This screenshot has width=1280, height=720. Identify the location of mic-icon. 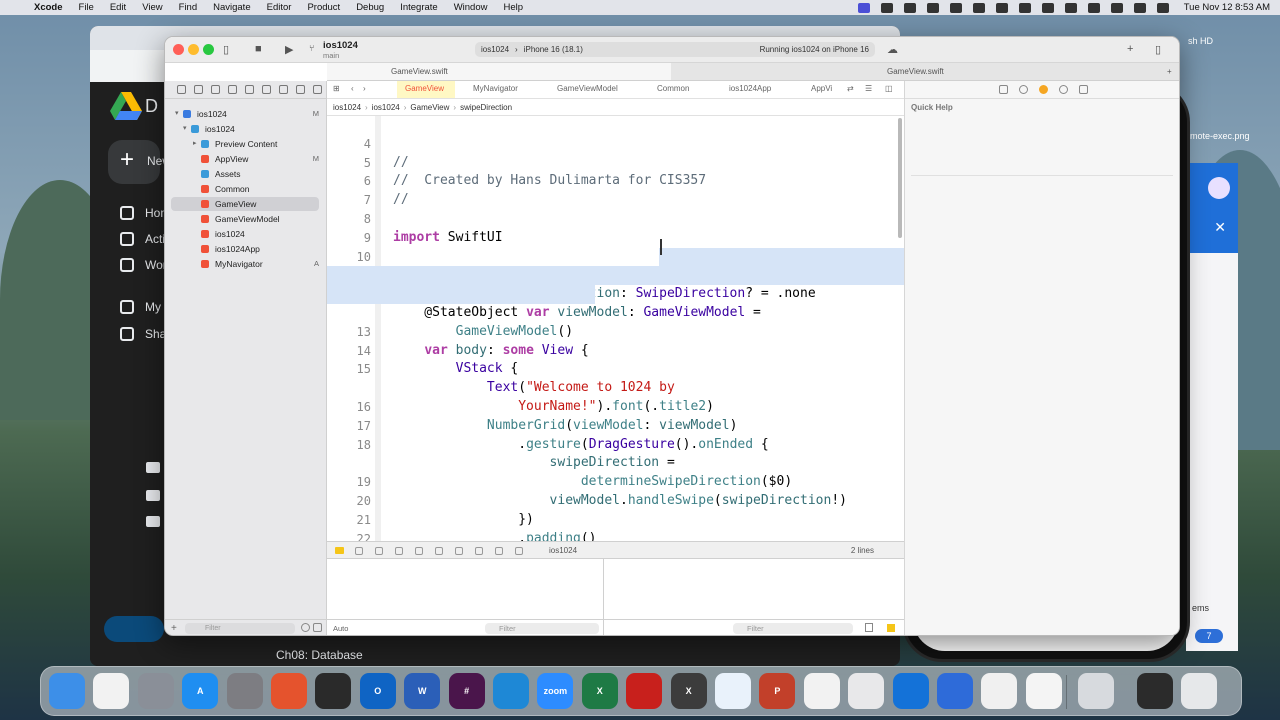
(909, 7).